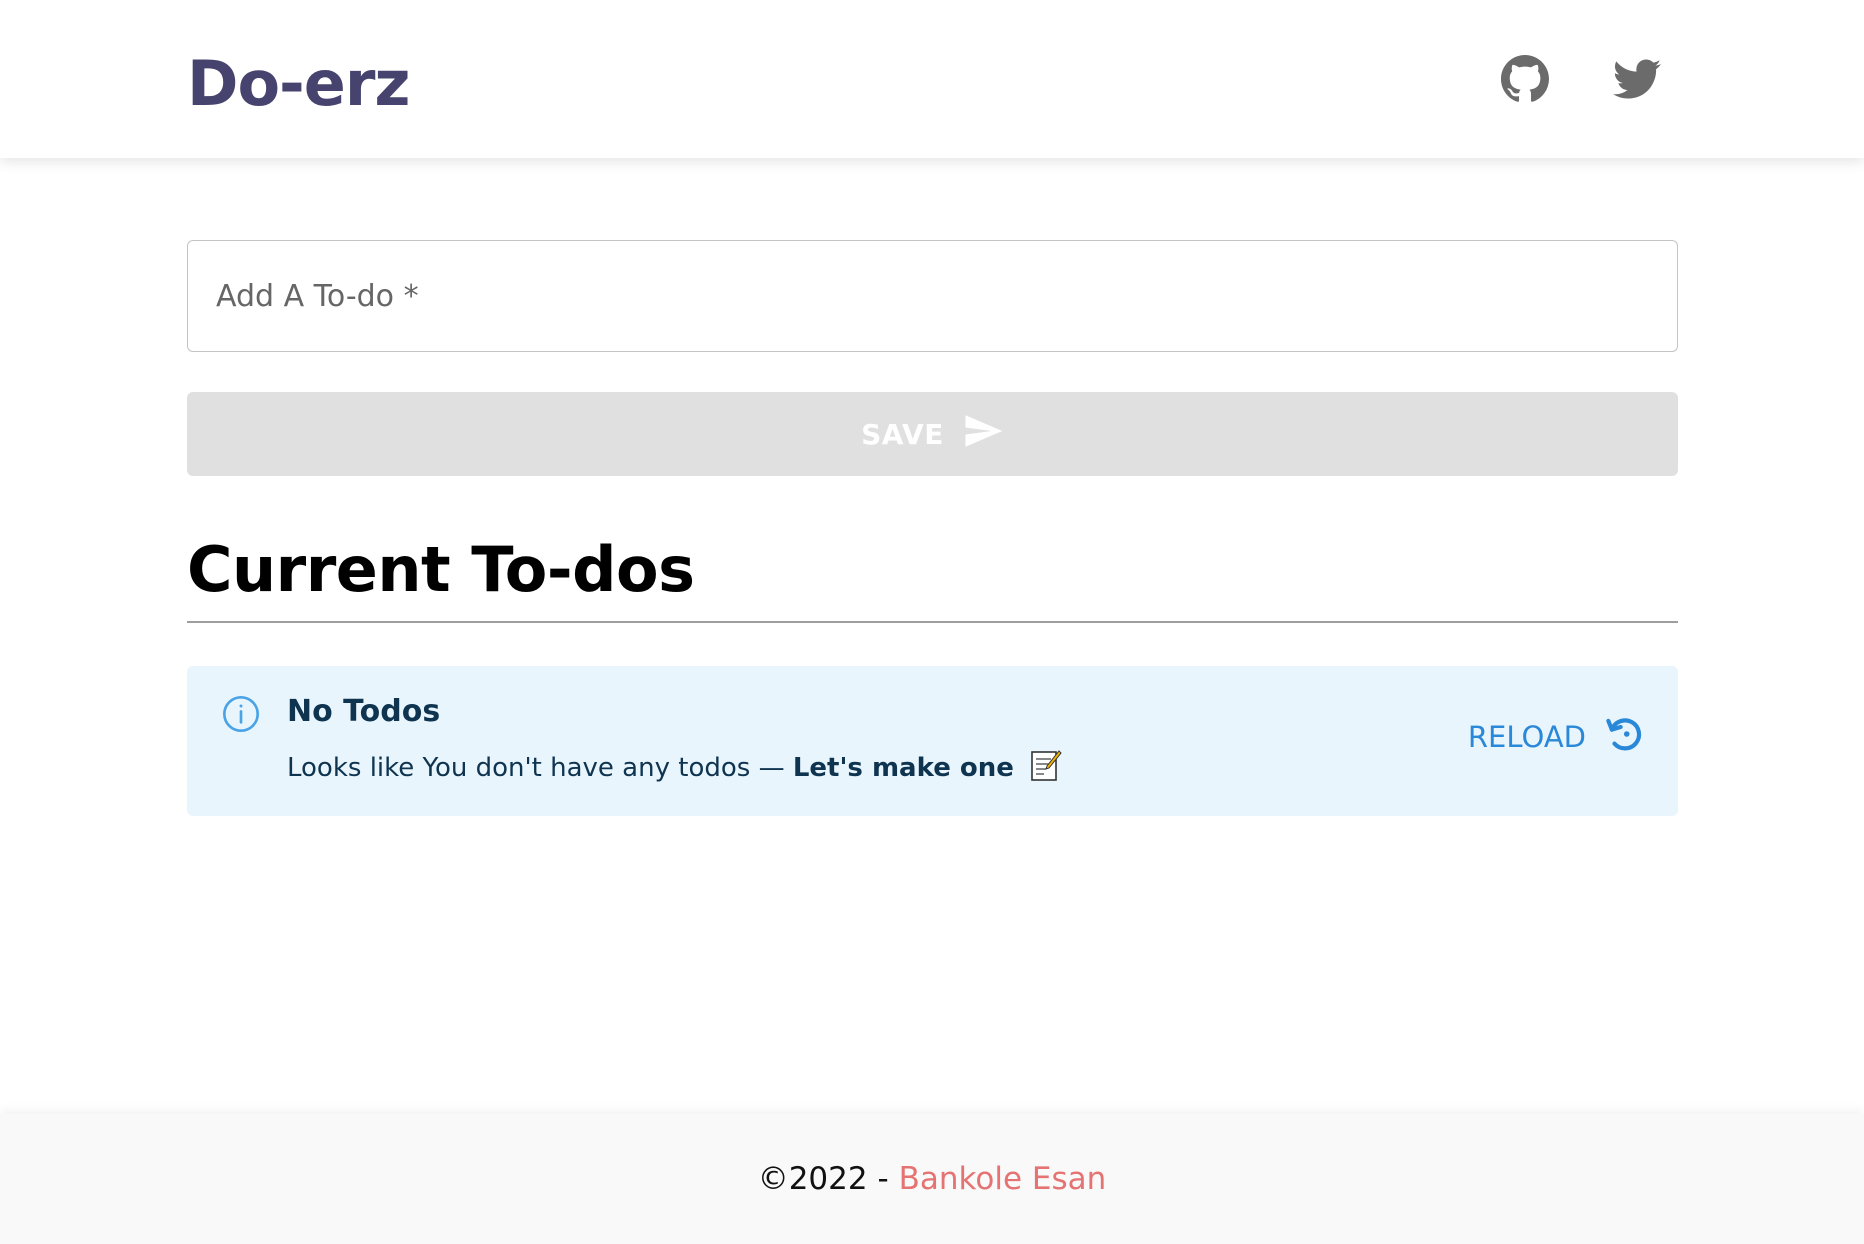 The width and height of the screenshot is (1864, 1244). Describe the element at coordinates (441, 569) in the screenshot. I see `section-title: Current To-dos` at that location.